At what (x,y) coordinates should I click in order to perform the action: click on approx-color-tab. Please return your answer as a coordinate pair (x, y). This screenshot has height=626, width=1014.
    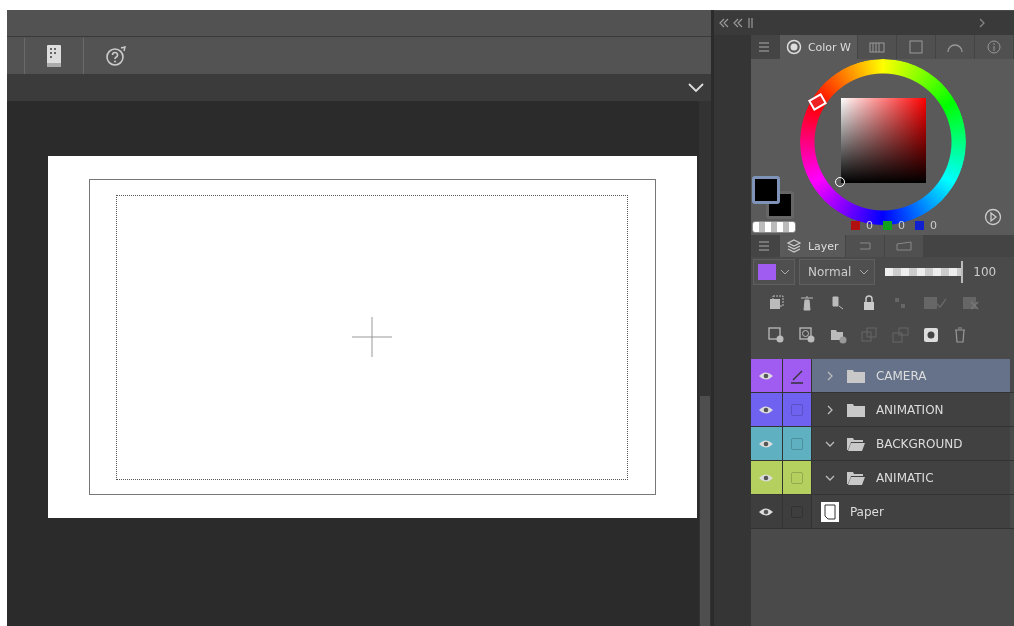
    Looking at the image, I should click on (955, 47).